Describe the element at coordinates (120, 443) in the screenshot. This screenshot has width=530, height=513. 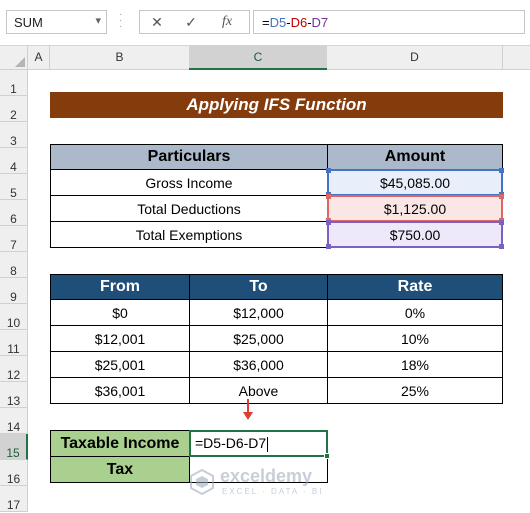
I see `taxable-income-label: Taxable Income` at that location.